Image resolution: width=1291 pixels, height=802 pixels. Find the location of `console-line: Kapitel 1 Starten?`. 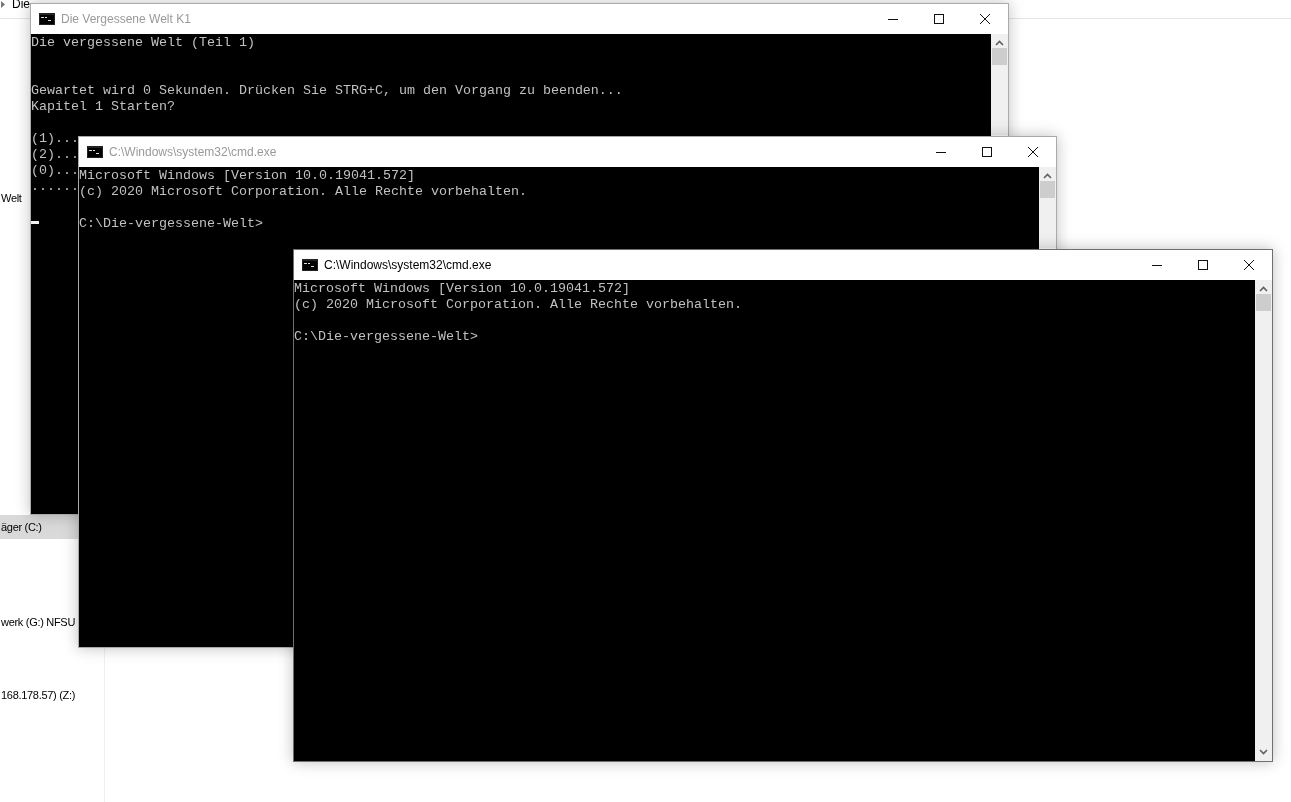

console-line: Kapitel 1 Starten? is located at coordinates (103, 107).